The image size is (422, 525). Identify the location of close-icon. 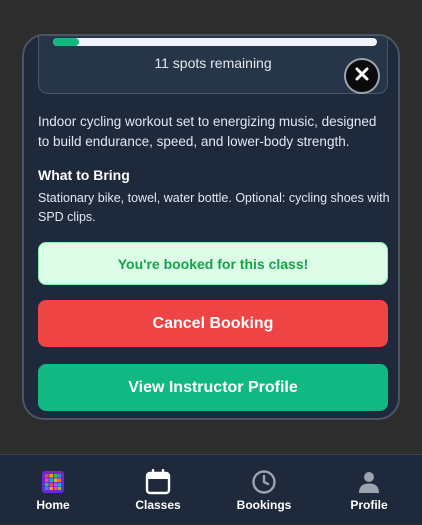
(362, 76).